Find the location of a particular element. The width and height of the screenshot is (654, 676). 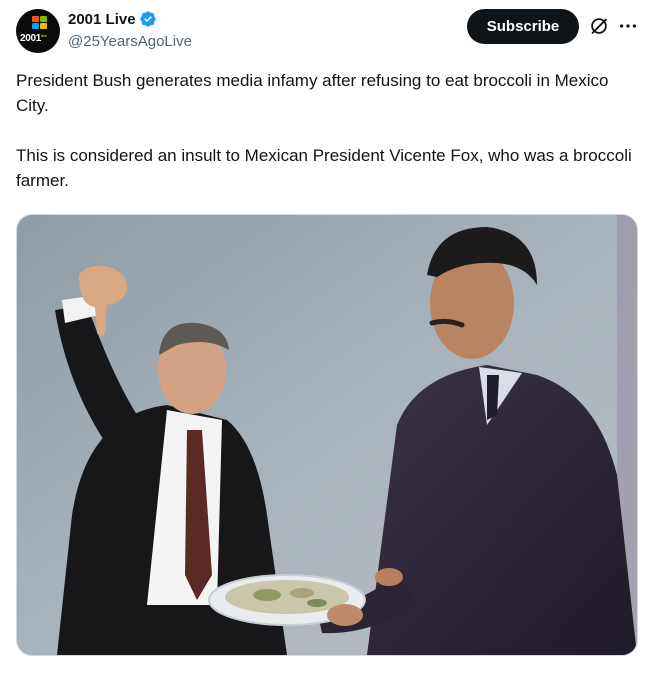

avatar: 2001live is located at coordinates (38, 31).